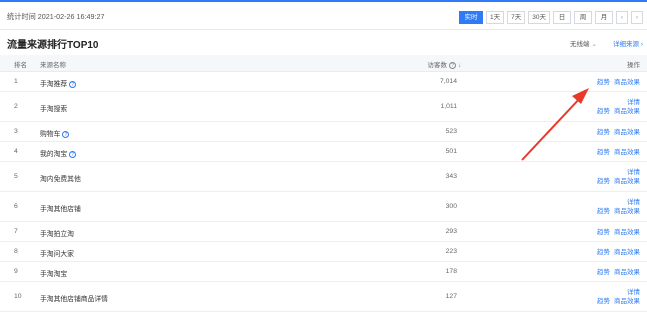 This screenshot has width=647, height=329. I want to click on row-source-label: 我的淘宝, so click(54, 154).